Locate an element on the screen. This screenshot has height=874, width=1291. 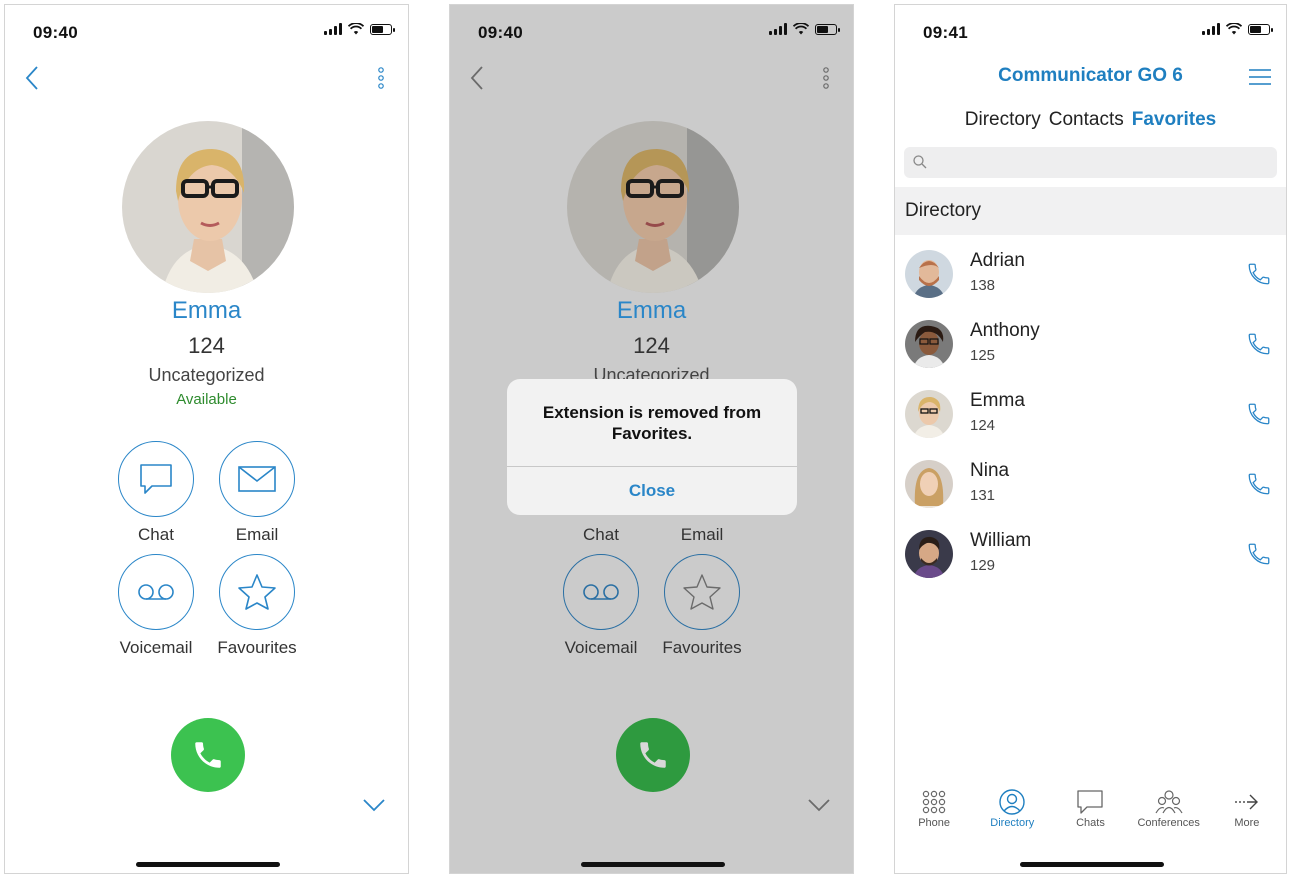
group-icon is located at coordinates (1169, 802).